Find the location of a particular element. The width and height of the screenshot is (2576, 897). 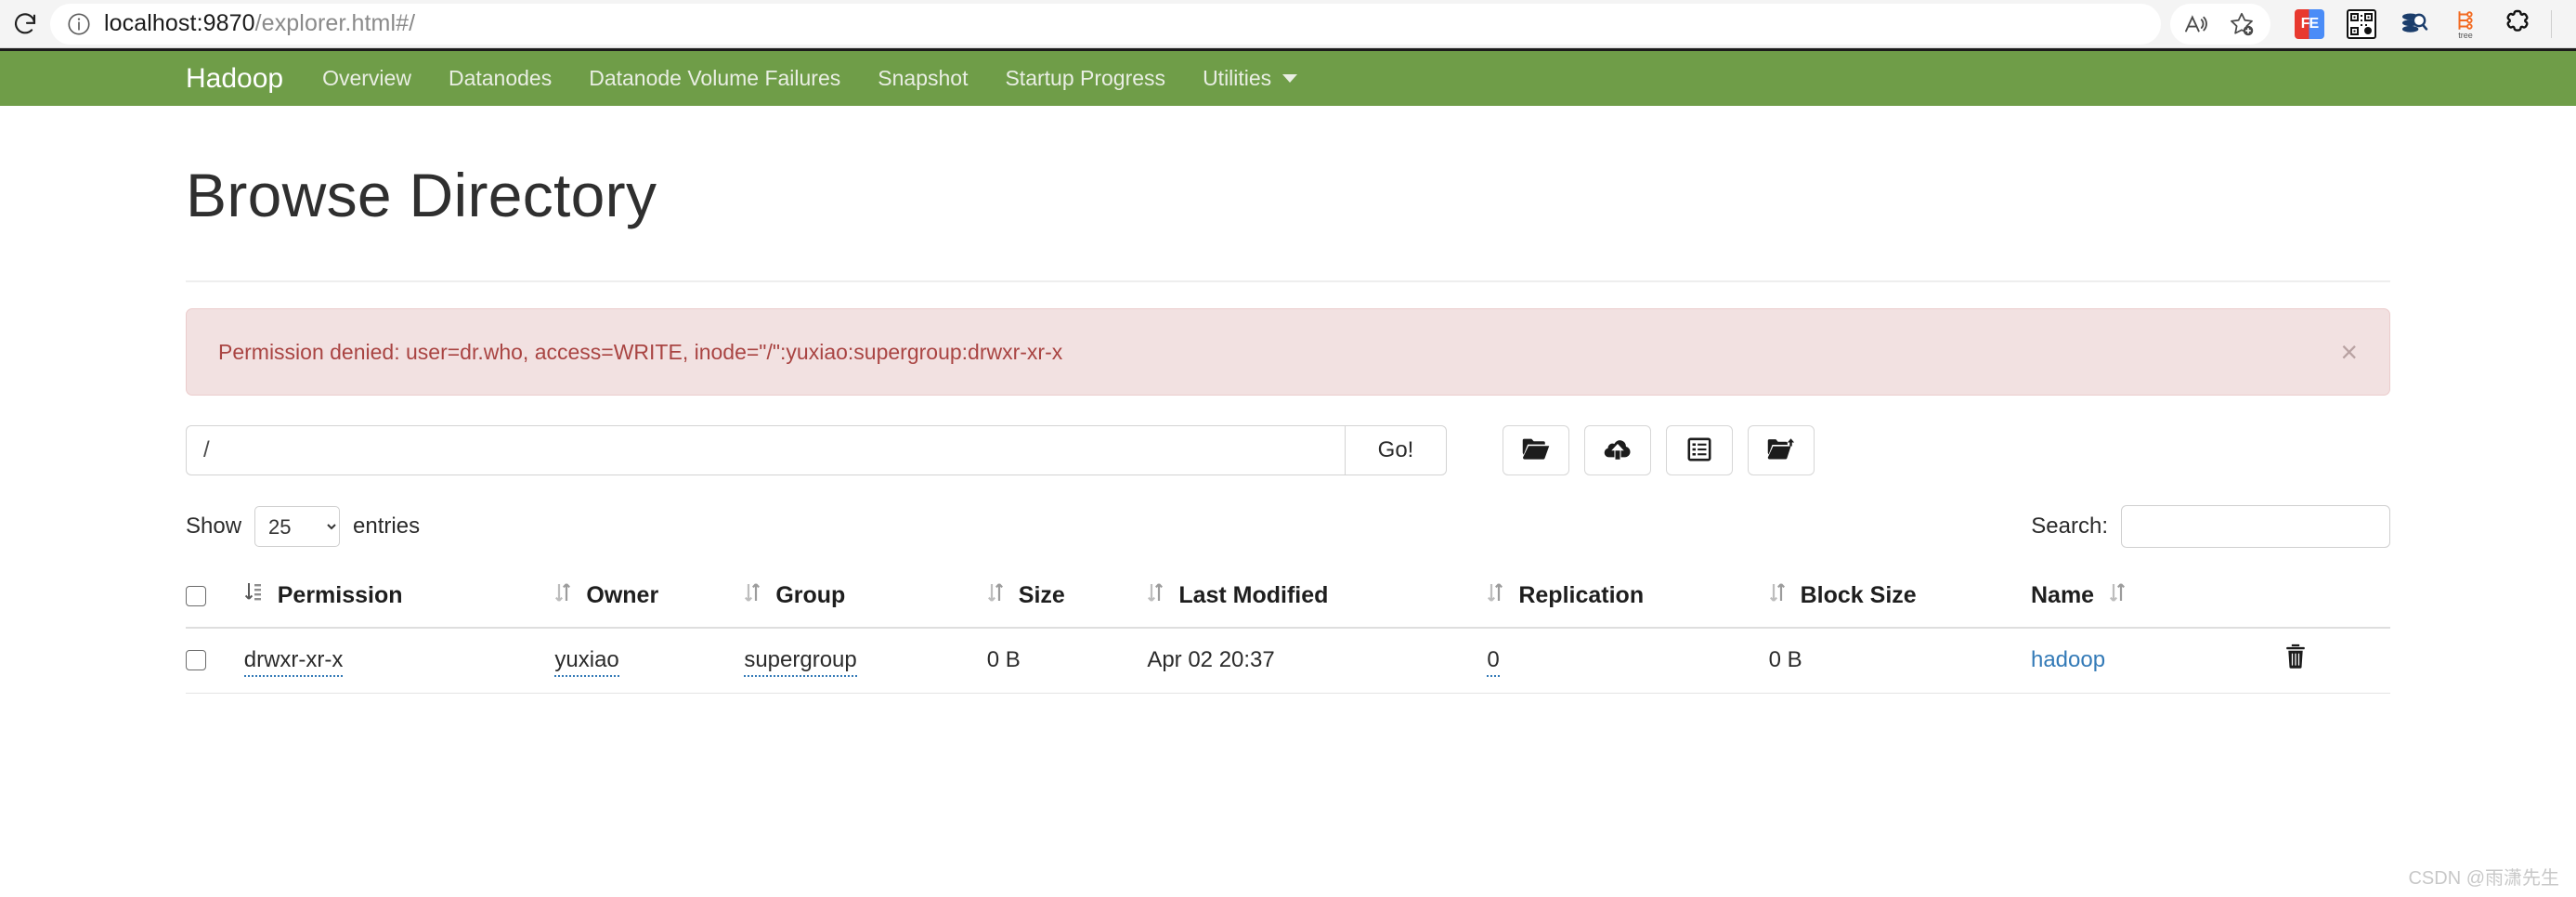

url-path: /explorer.html#/ is located at coordinates (335, 23).